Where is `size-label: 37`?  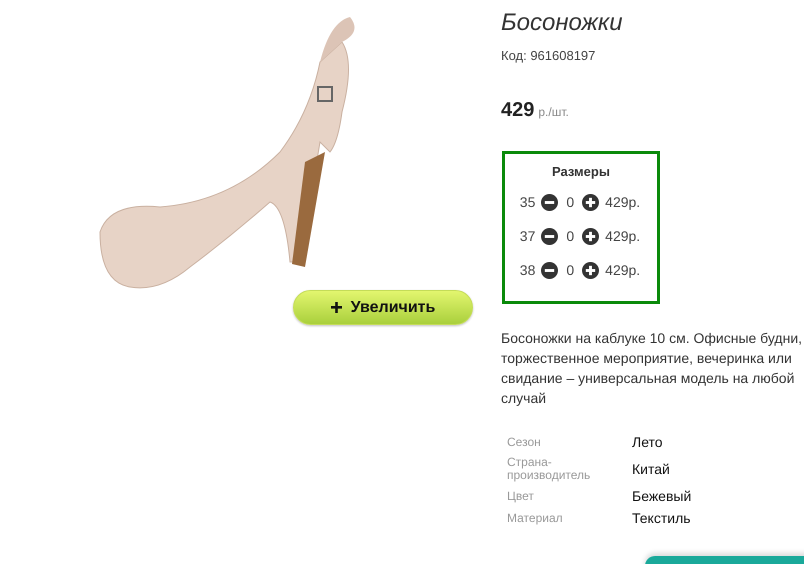 size-label: 37 is located at coordinates (528, 236).